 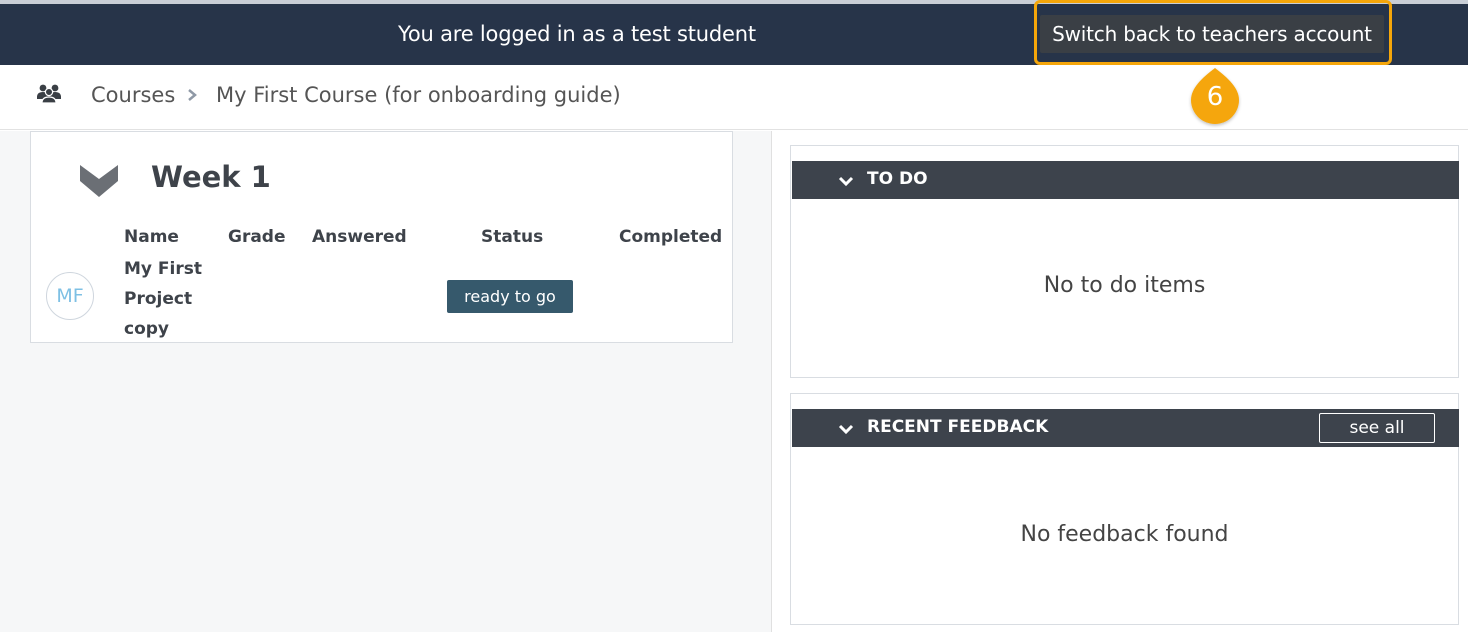 I want to click on feedback-title: RECENT FEEDBACK, so click(x=958, y=427).